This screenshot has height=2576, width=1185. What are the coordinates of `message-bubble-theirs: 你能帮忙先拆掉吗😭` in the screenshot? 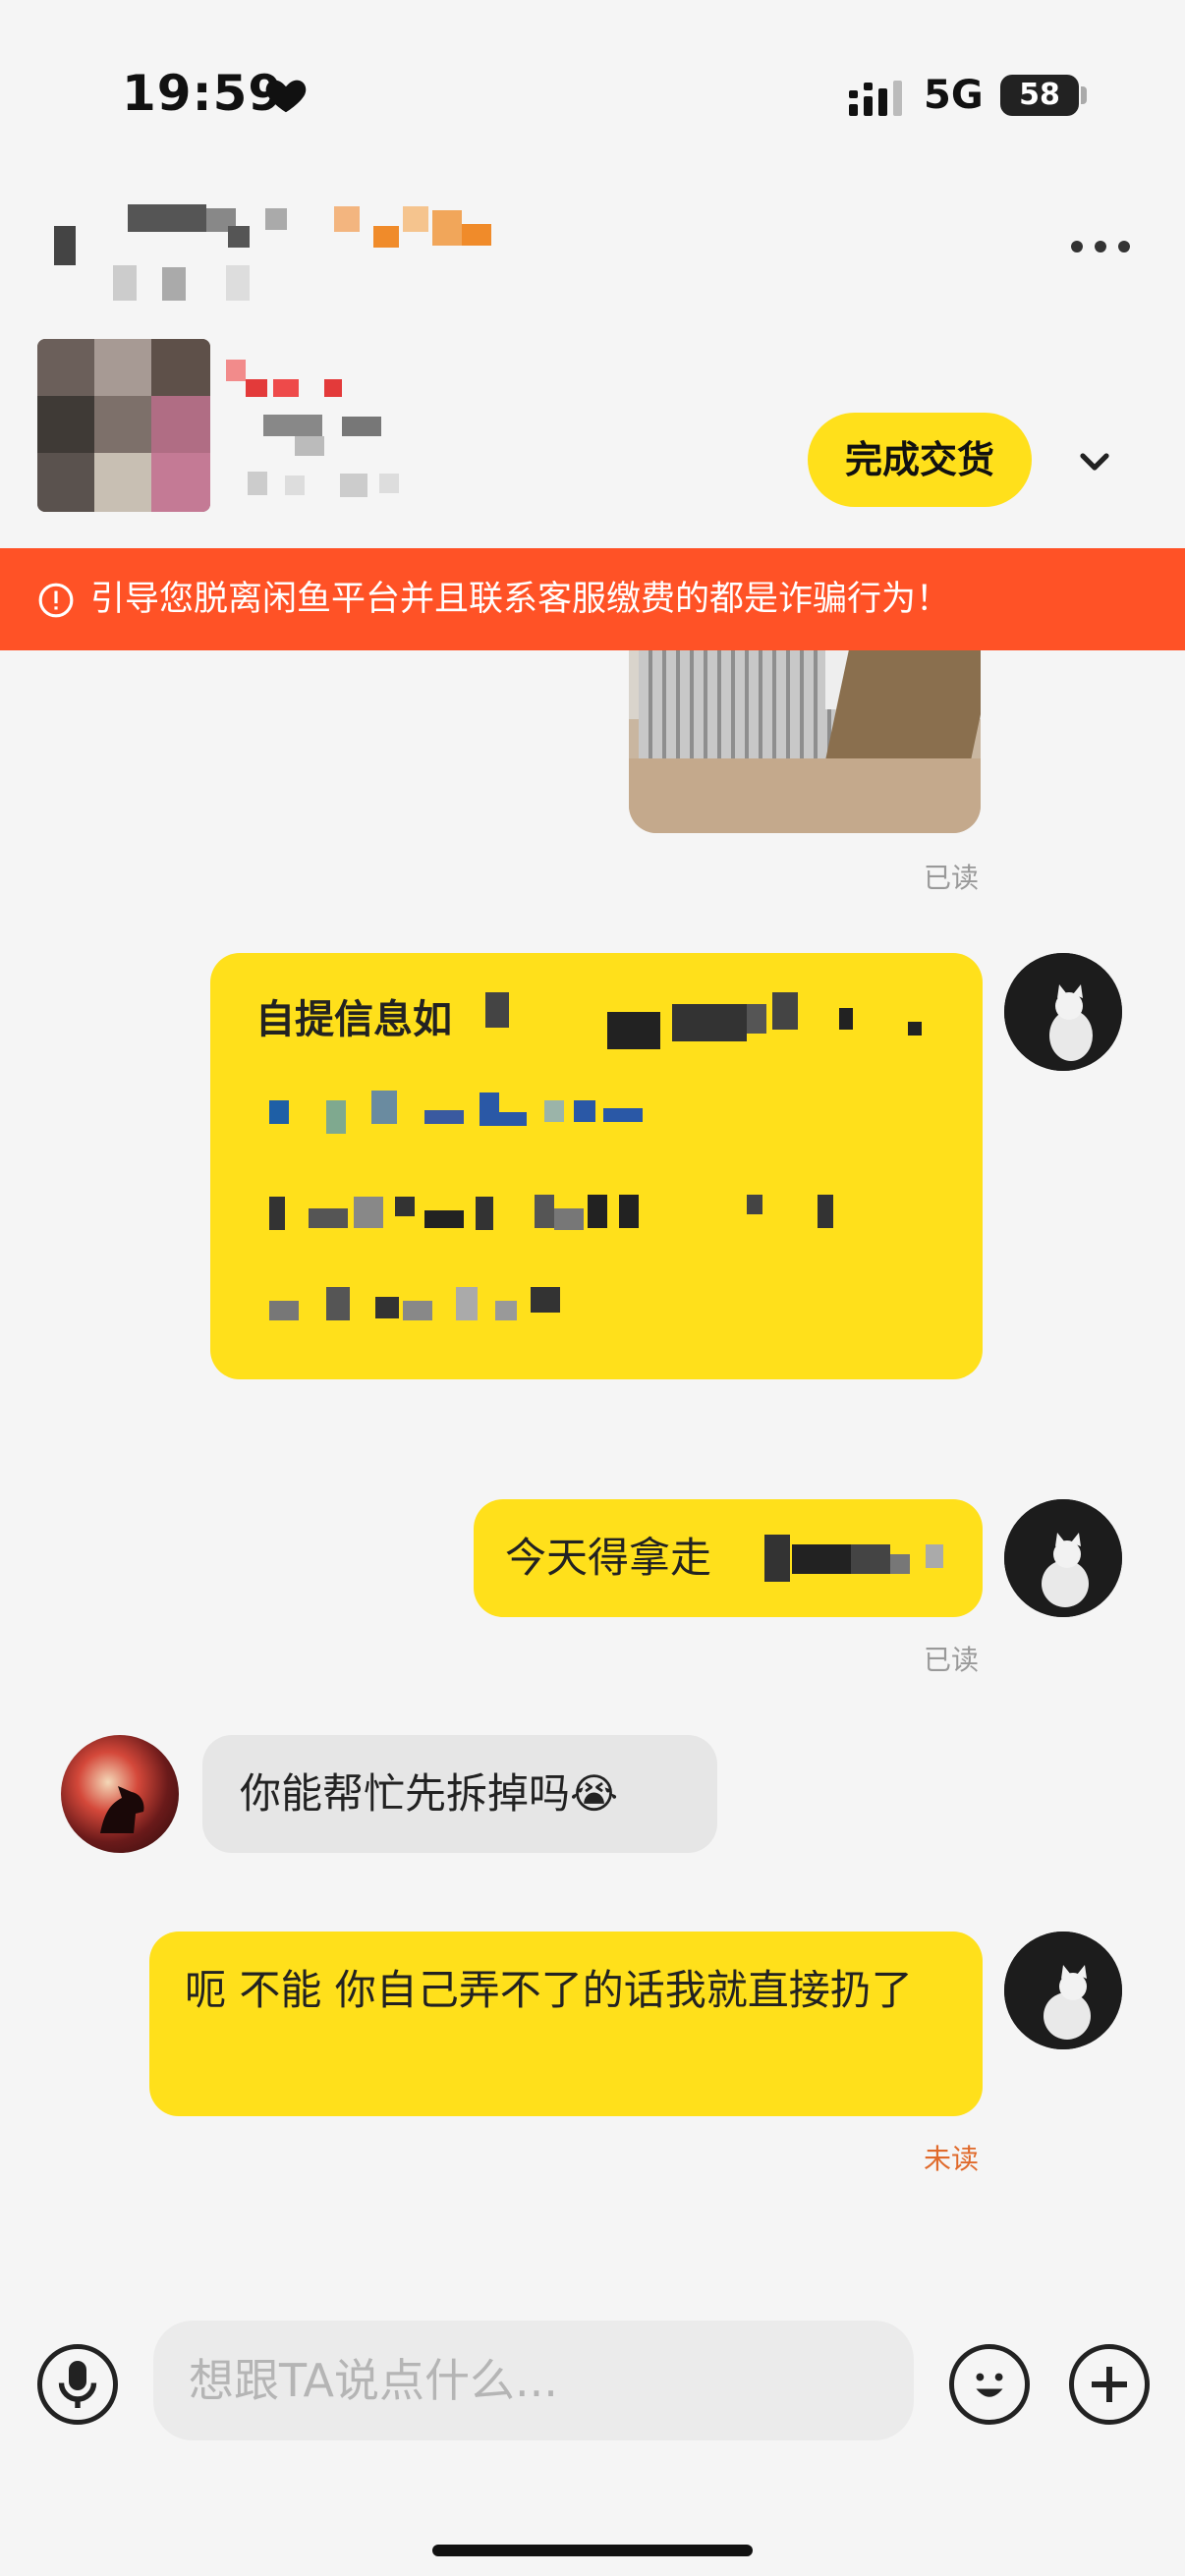 It's located at (460, 1794).